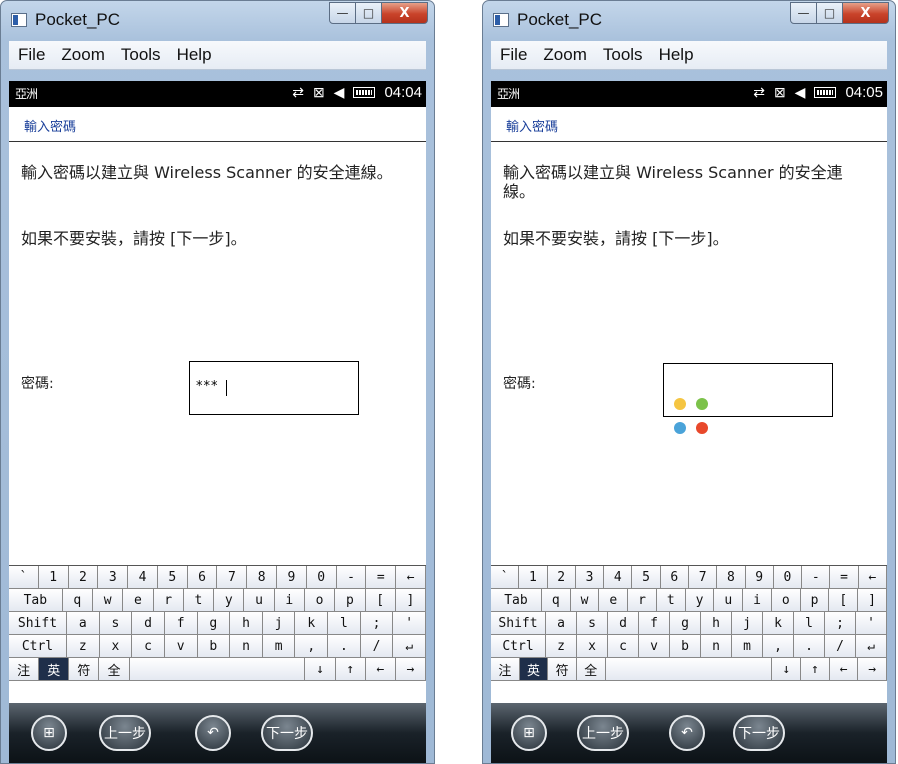  I want to click on key: w, so click(108, 600).